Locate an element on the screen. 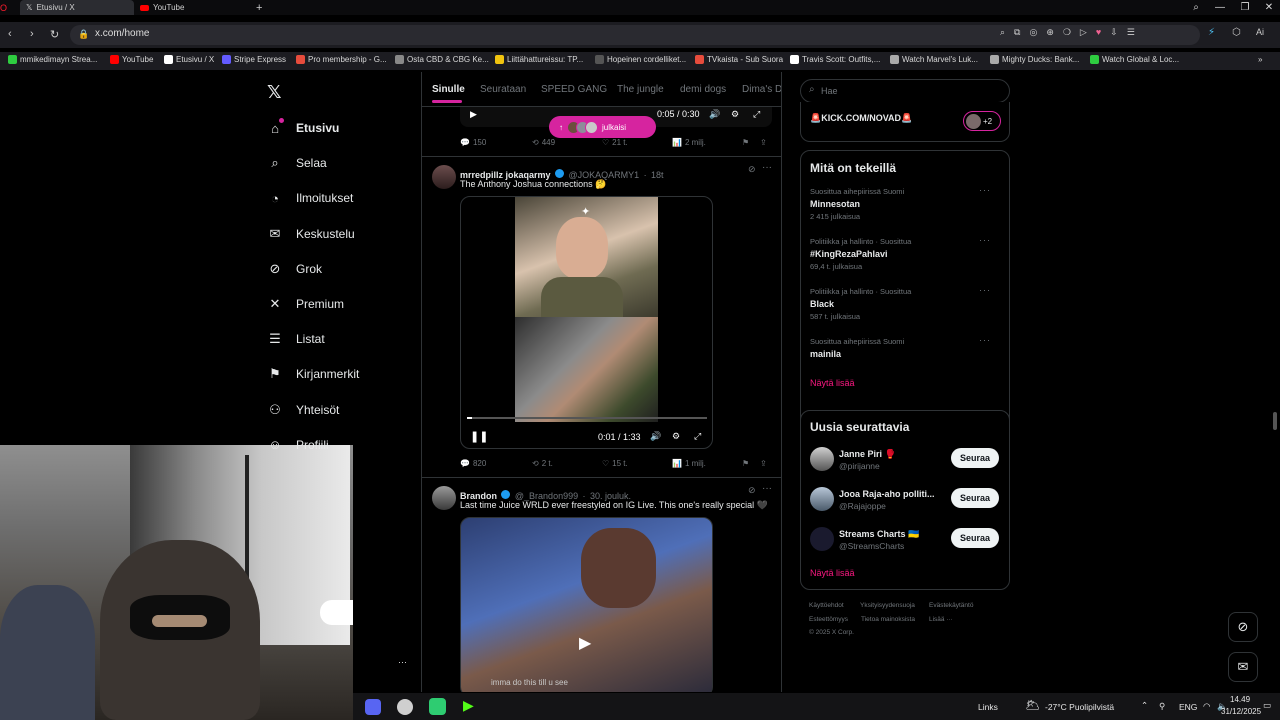  tab-sinulle: Sinulle is located at coordinates (448, 89).